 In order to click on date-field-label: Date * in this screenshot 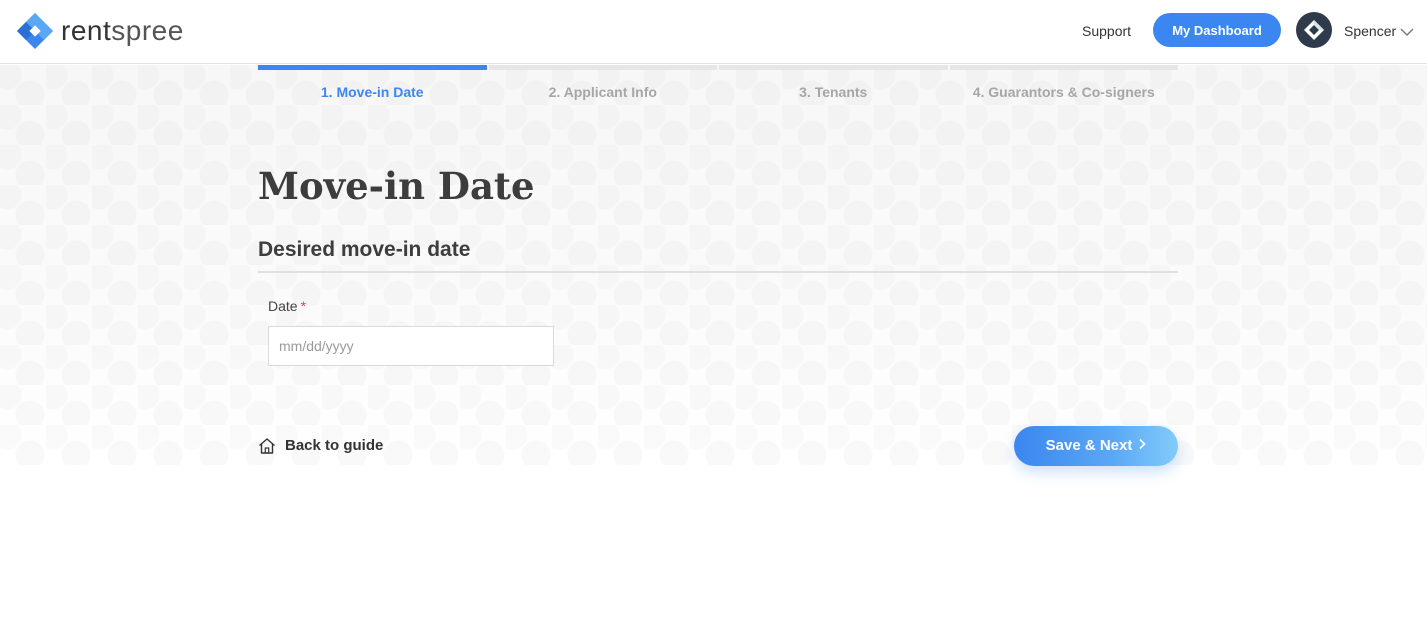, I will do `click(287, 306)`.